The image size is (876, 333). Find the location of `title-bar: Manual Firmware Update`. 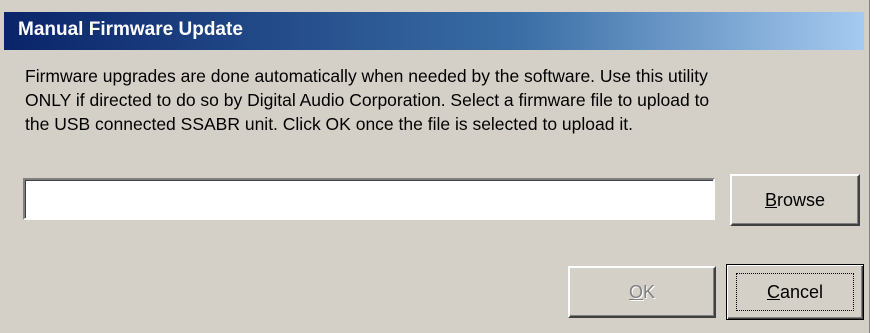

title-bar: Manual Firmware Update is located at coordinates (434, 31).